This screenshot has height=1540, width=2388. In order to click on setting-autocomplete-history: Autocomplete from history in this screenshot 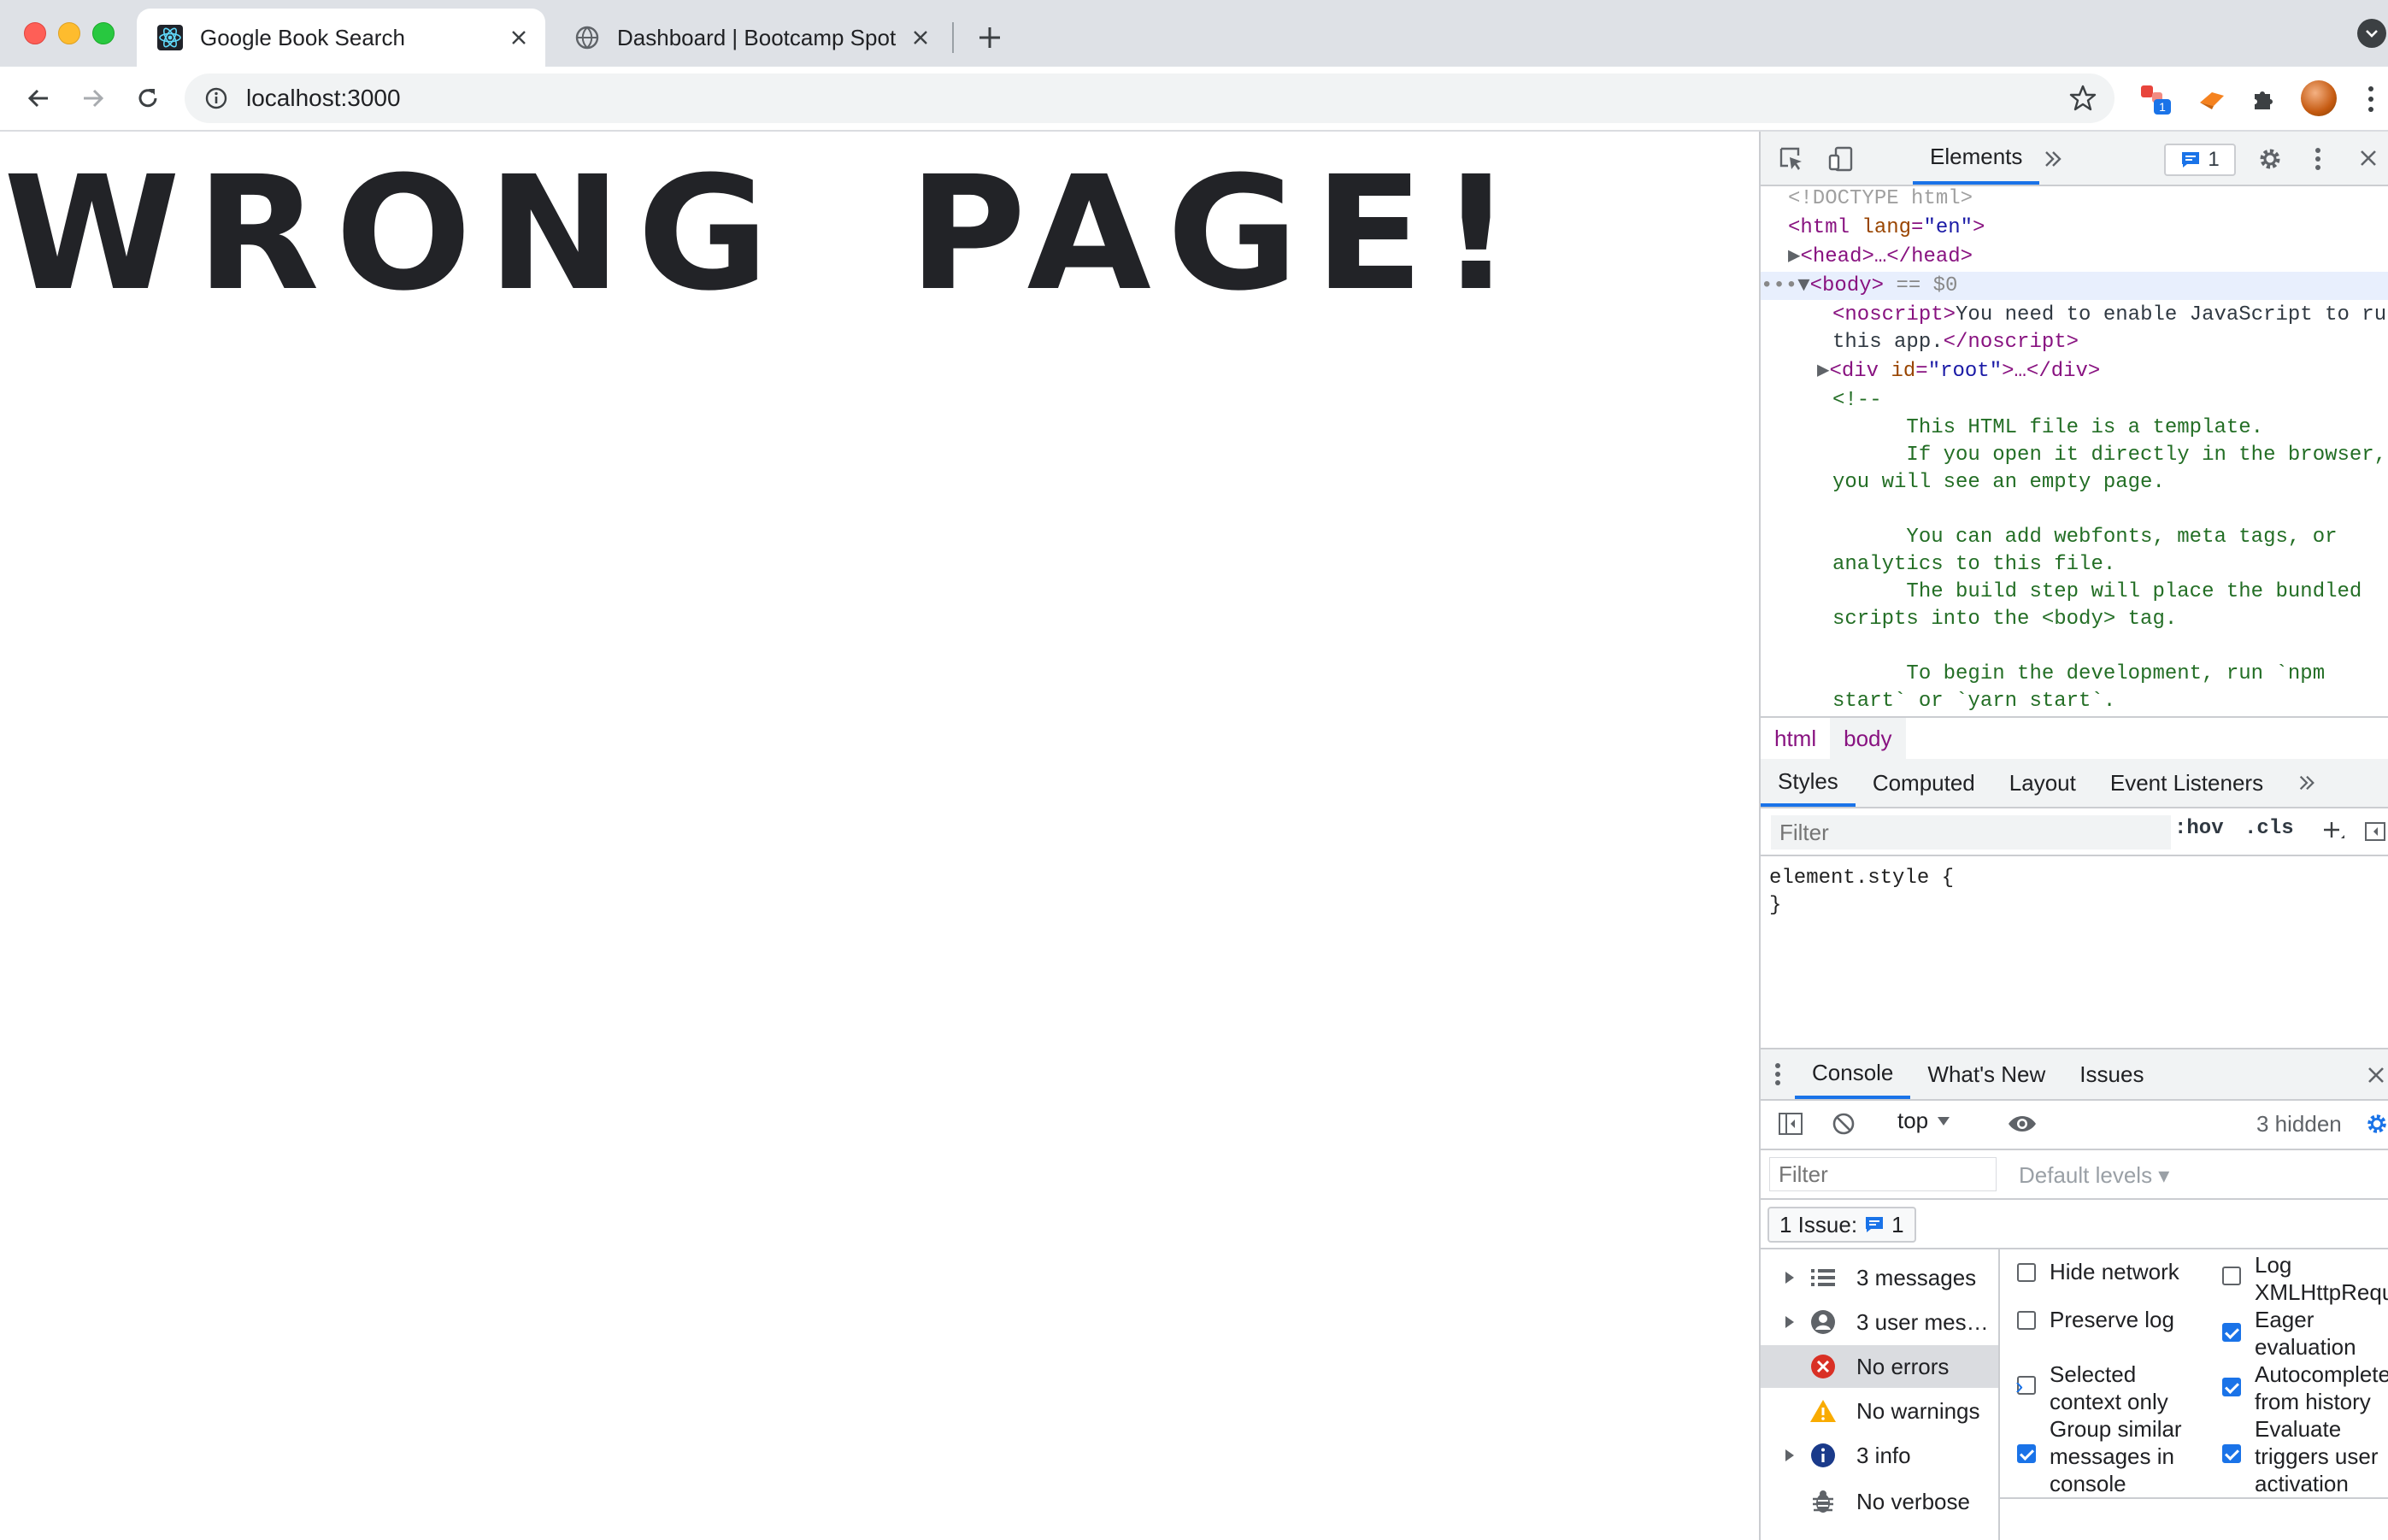, I will do `click(2305, 1388)`.